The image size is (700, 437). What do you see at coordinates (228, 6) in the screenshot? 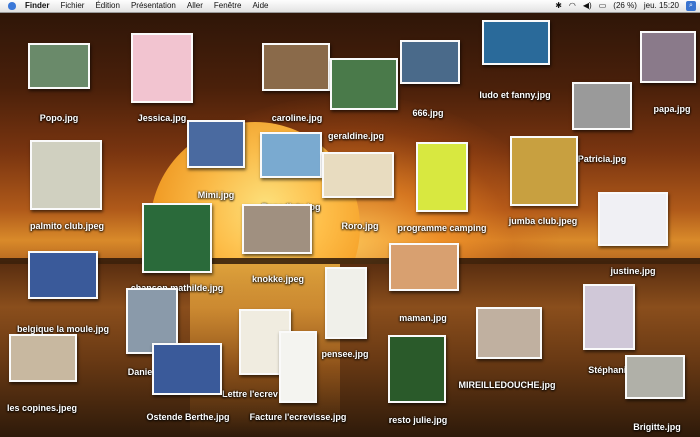
I see `menu-fenetre: Fenêtre` at bounding box center [228, 6].